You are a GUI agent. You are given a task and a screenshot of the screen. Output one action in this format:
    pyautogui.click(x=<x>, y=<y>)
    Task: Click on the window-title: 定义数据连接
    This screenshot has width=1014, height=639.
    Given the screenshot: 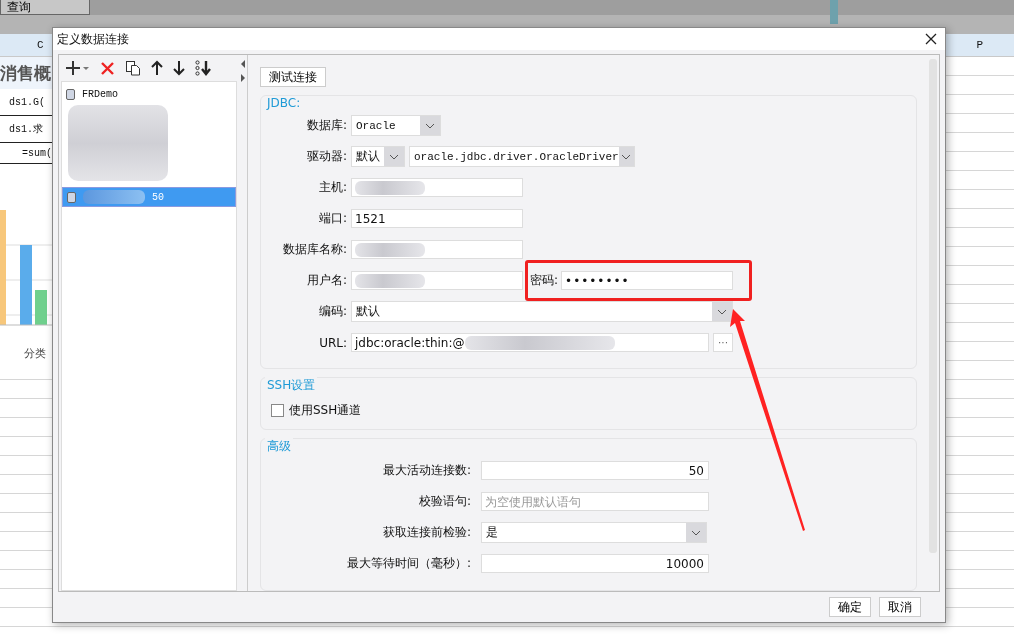 What is the action you would take?
    pyautogui.click(x=93, y=39)
    